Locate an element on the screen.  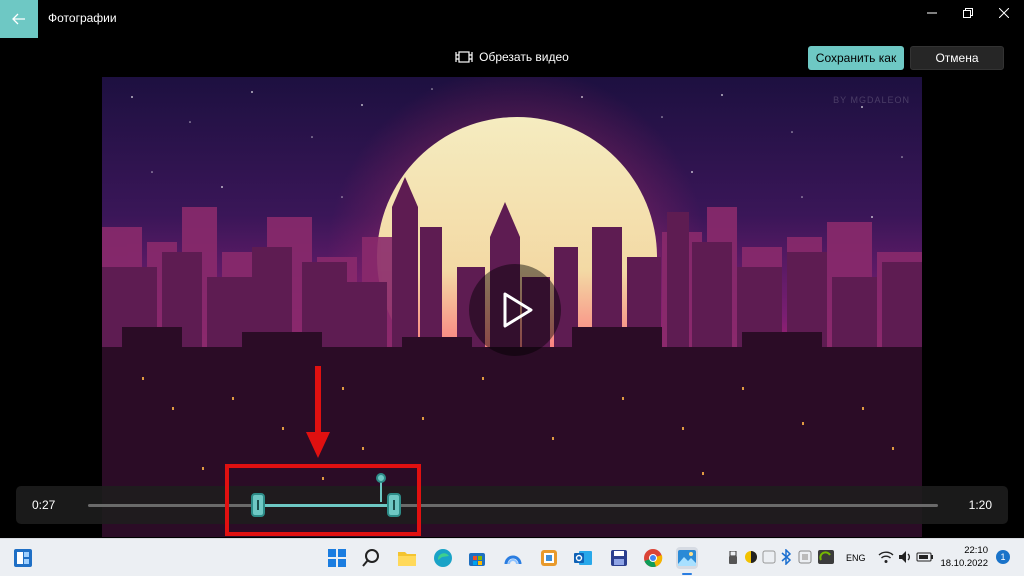
title-bar: Фотографии is located at coordinates (512, 19).